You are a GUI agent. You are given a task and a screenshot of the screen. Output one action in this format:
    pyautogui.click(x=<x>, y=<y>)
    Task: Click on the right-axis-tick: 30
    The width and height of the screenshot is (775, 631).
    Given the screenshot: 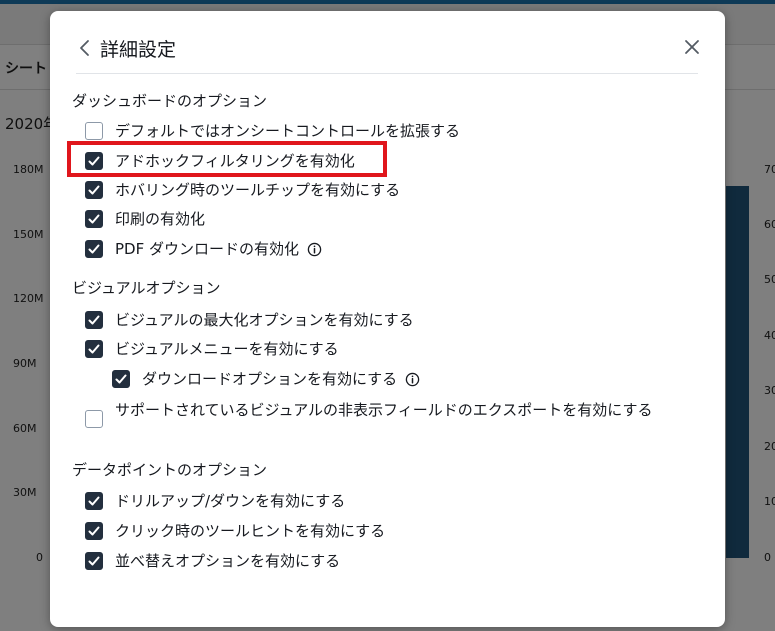 What is the action you would take?
    pyautogui.click(x=769, y=390)
    